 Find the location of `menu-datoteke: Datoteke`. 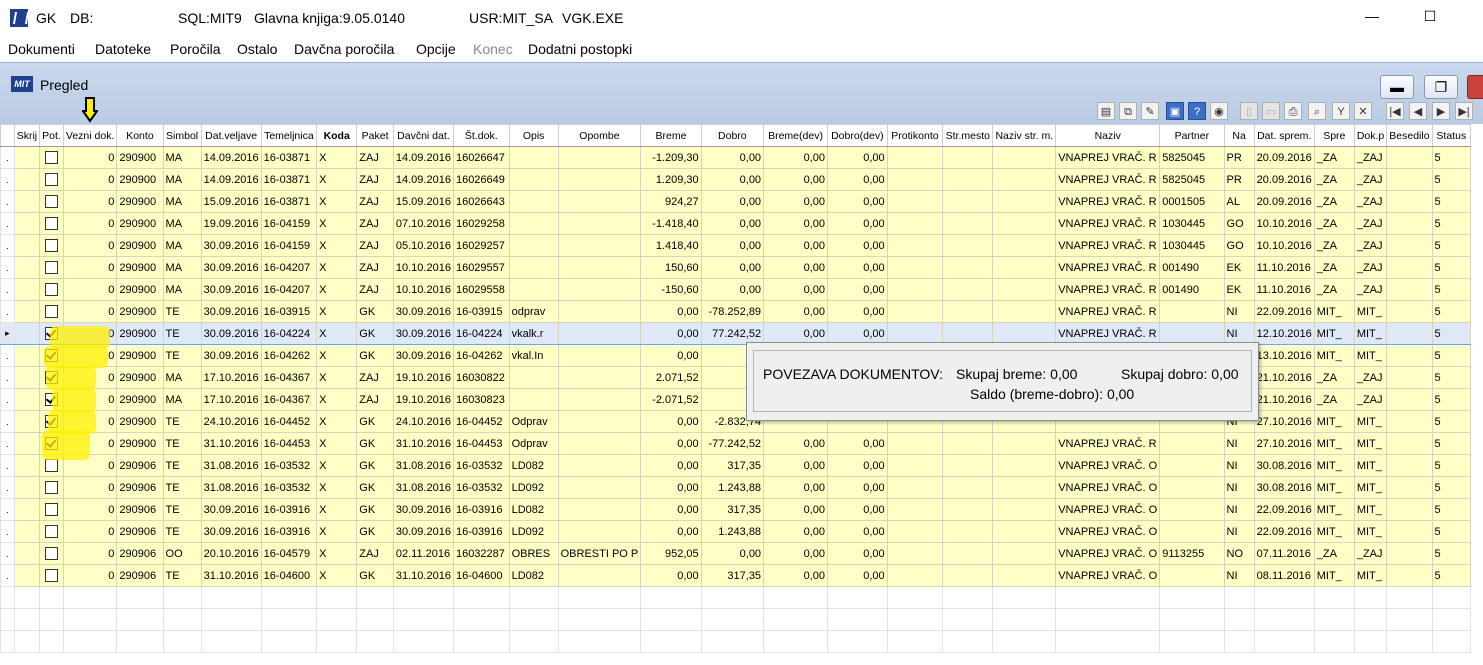

menu-datoteke: Datoteke is located at coordinates (123, 49).